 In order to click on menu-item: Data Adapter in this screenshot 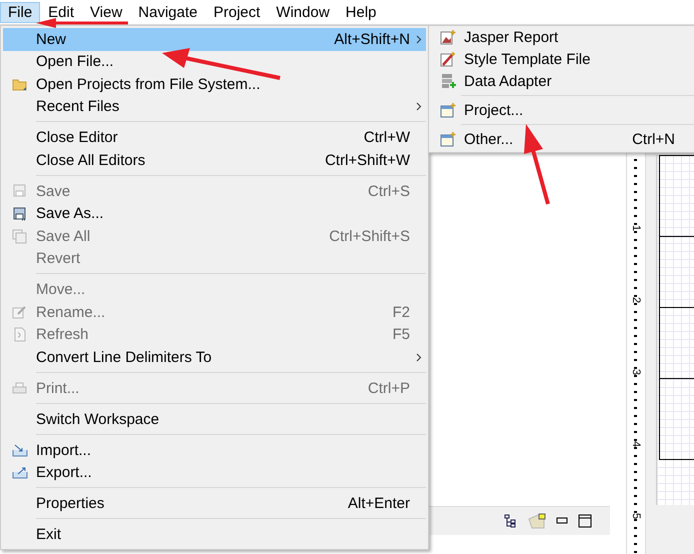, I will do `click(562, 81)`.